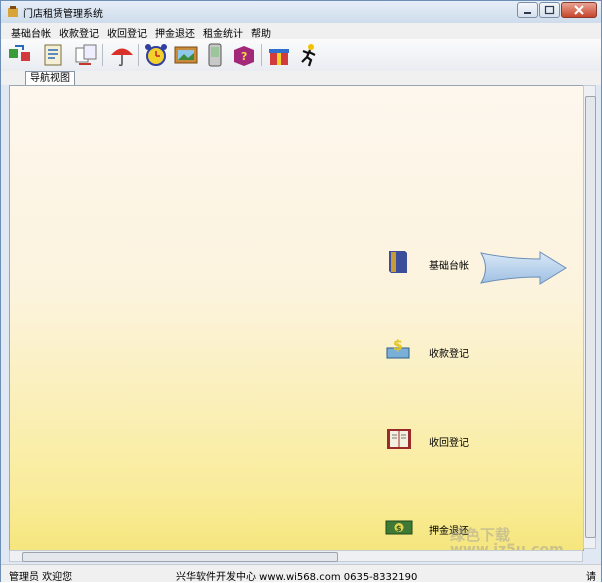 This screenshot has width=602, height=583. I want to click on nav-label-basic-ledger: 基础台帐, so click(449, 266).